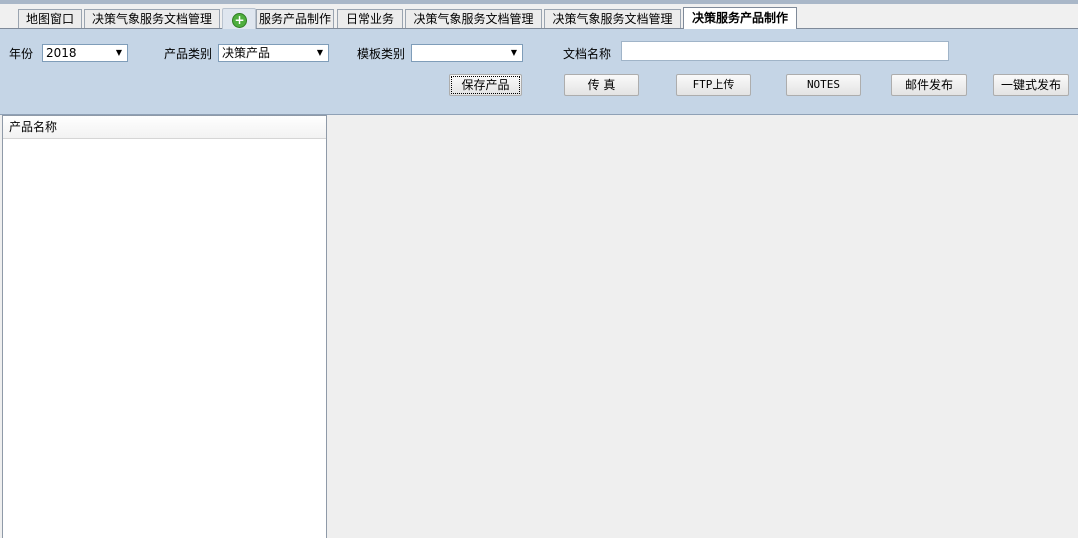  Describe the element at coordinates (246, 53) in the screenshot. I see `product-type-select-value: 决策产品` at that location.